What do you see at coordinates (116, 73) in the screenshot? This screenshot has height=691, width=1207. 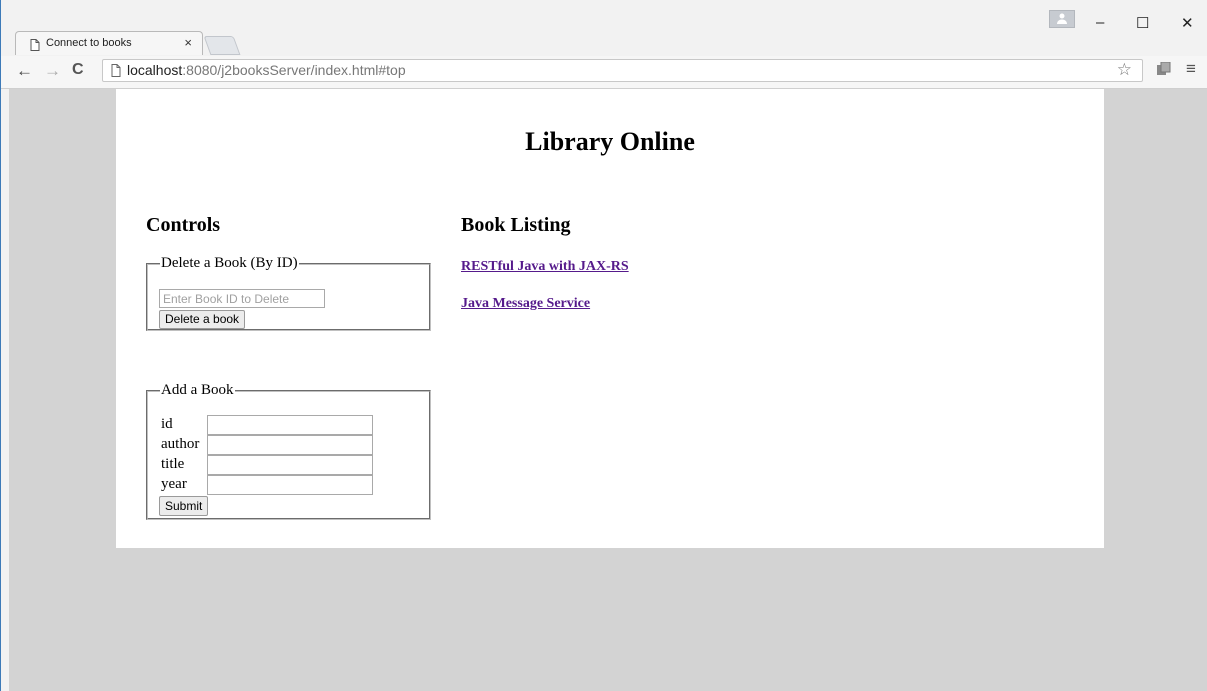 I see `page-info-icon` at bounding box center [116, 73].